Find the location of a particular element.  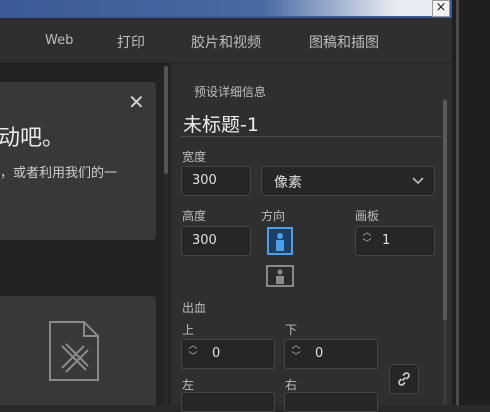

width-input: 300 is located at coordinates (216, 181).